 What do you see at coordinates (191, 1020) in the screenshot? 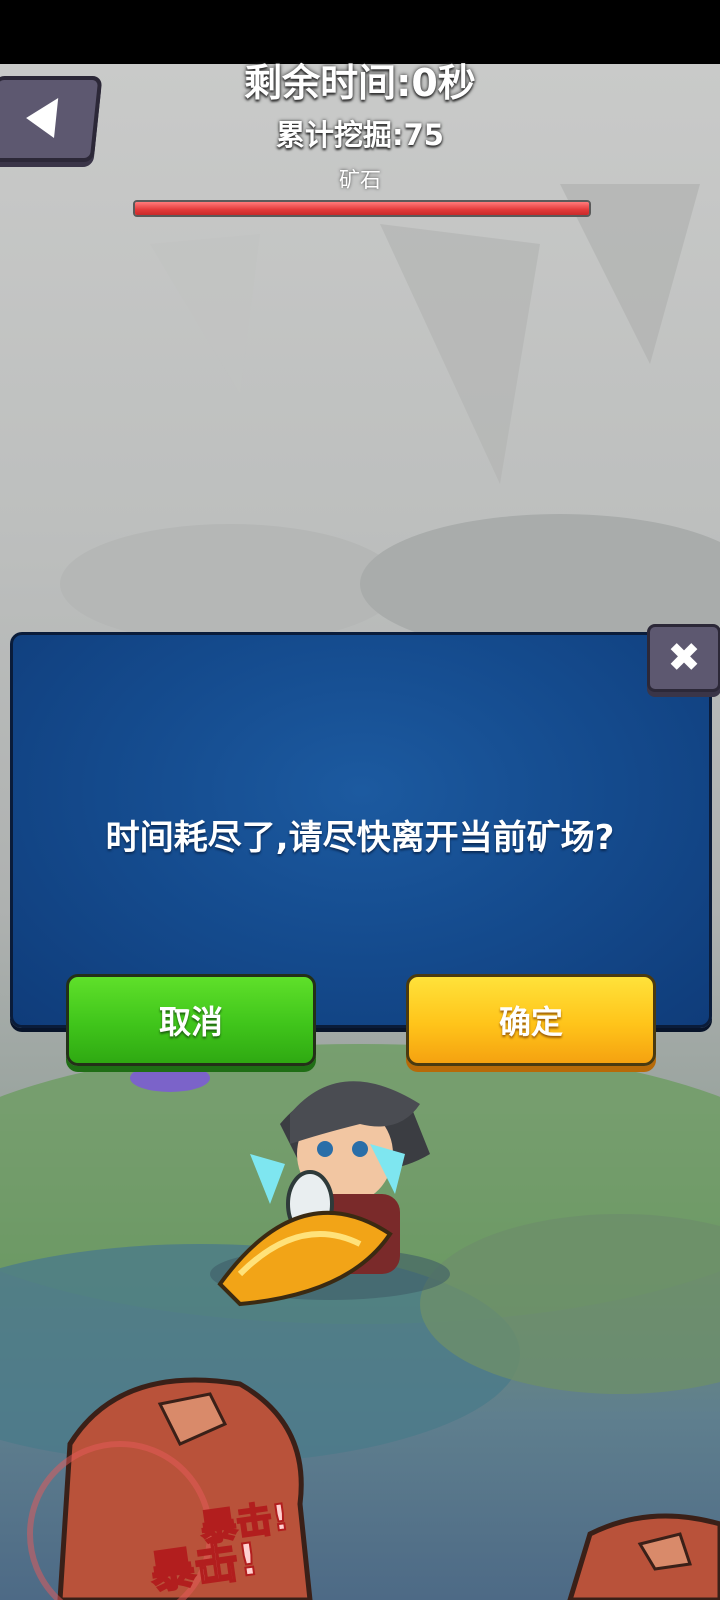
I see `cancel-button: 取消` at bounding box center [191, 1020].